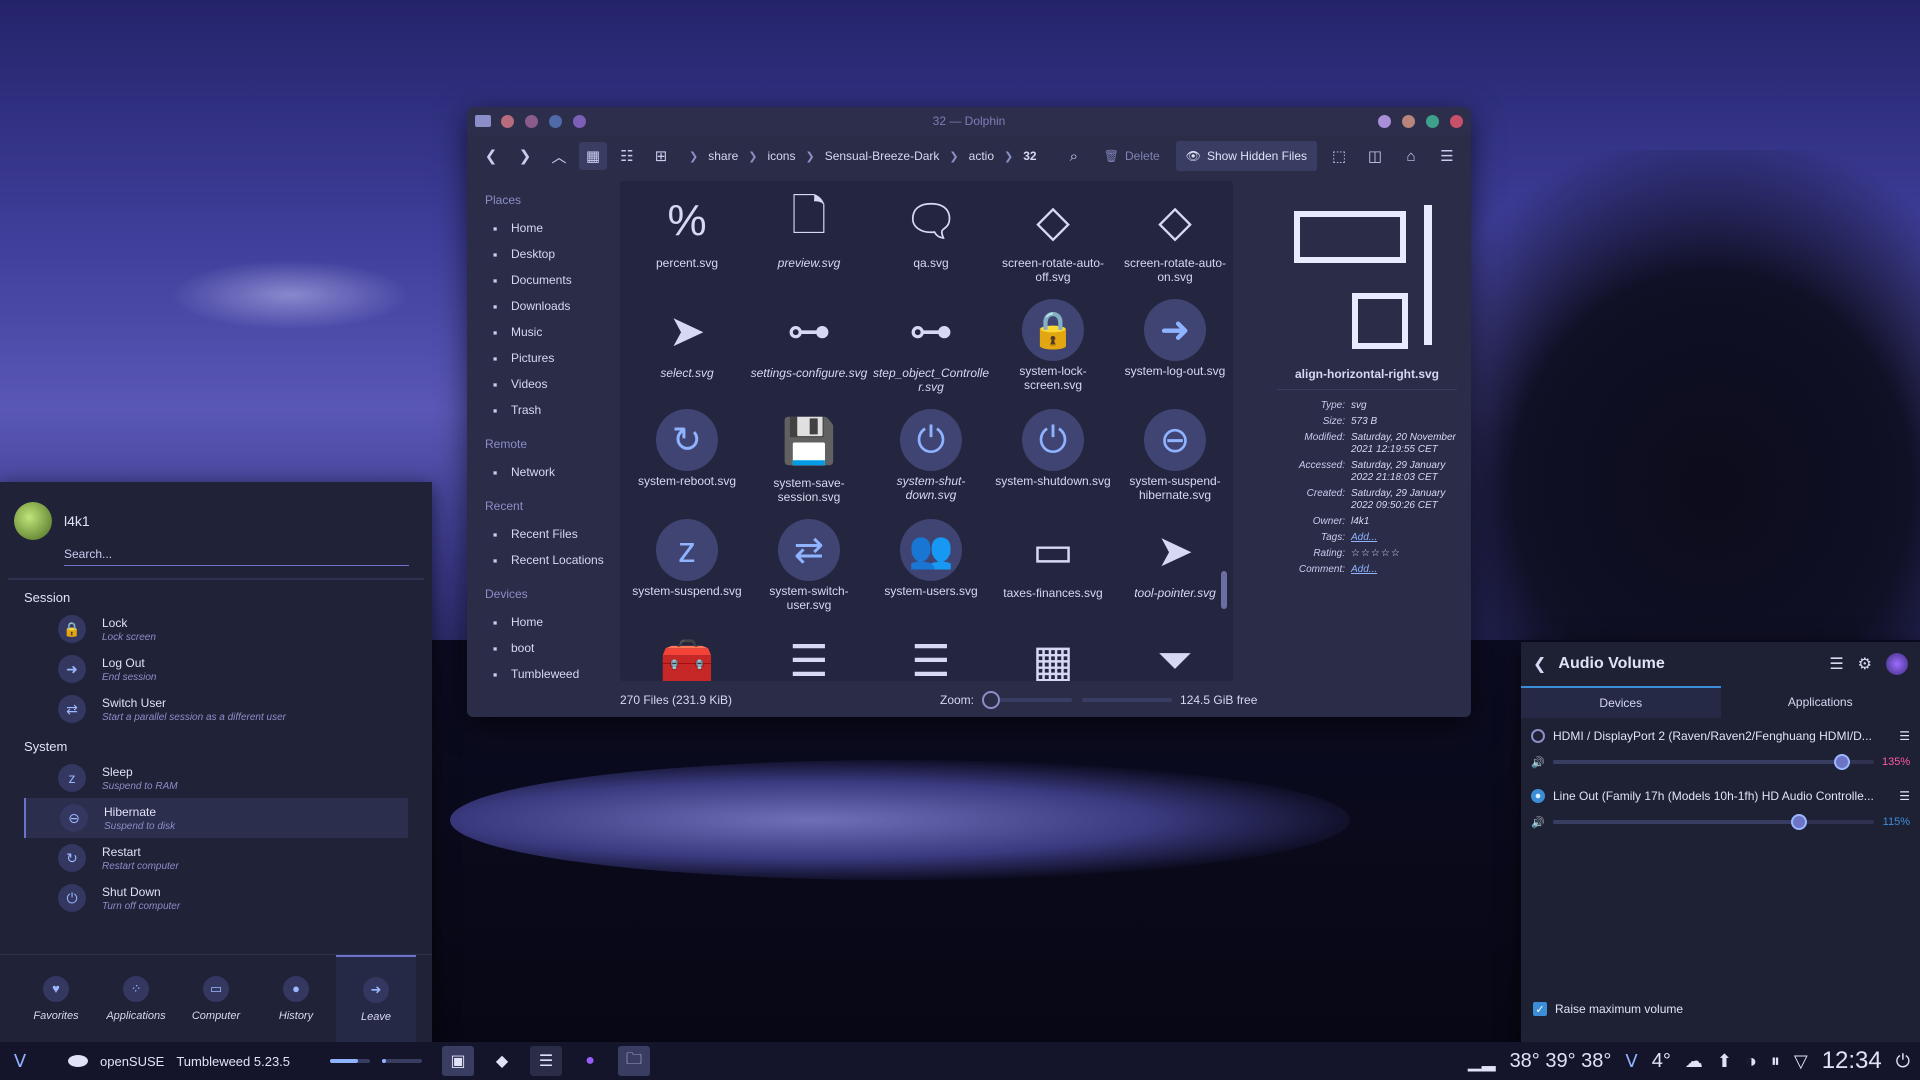  What do you see at coordinates (543, 384) in the screenshot?
I see `places-item-videos: ▪ Videos` at bounding box center [543, 384].